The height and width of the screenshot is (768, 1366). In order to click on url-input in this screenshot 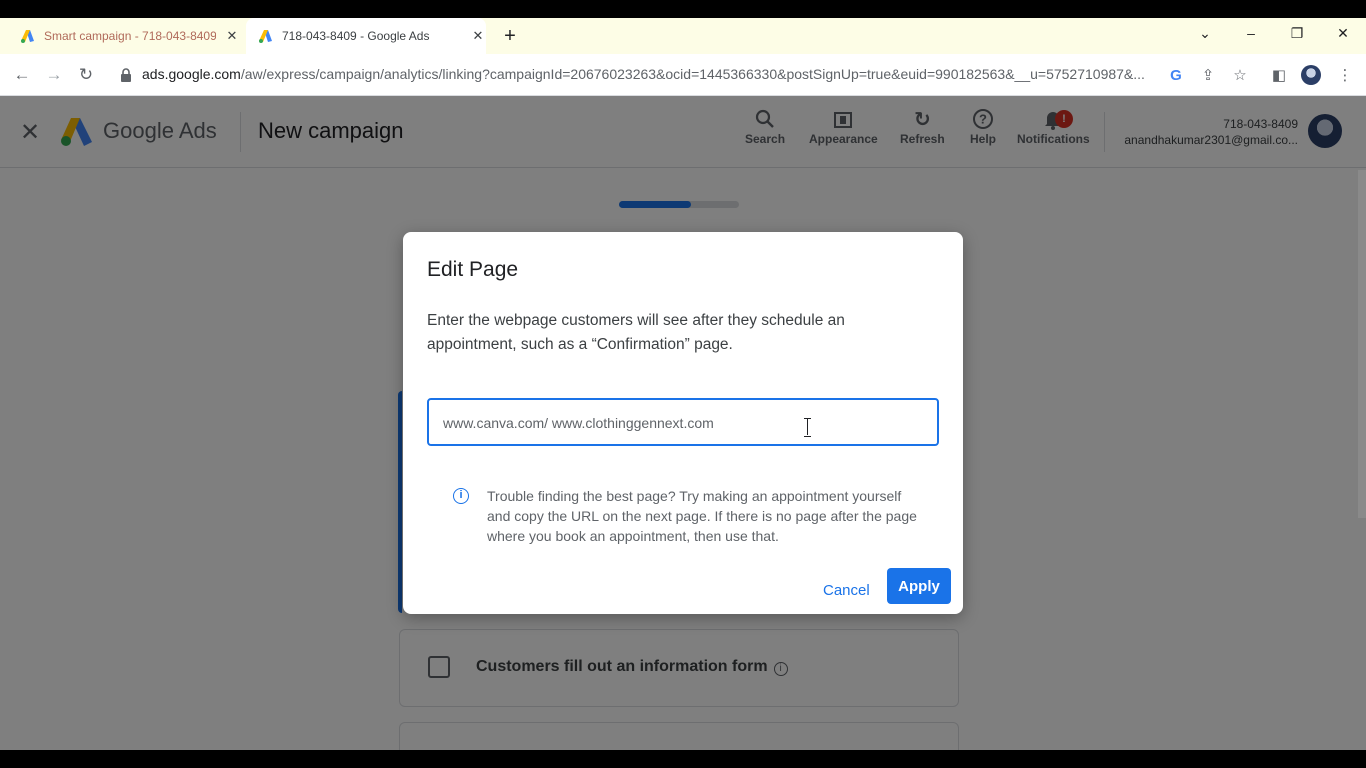, I will do `click(683, 423)`.